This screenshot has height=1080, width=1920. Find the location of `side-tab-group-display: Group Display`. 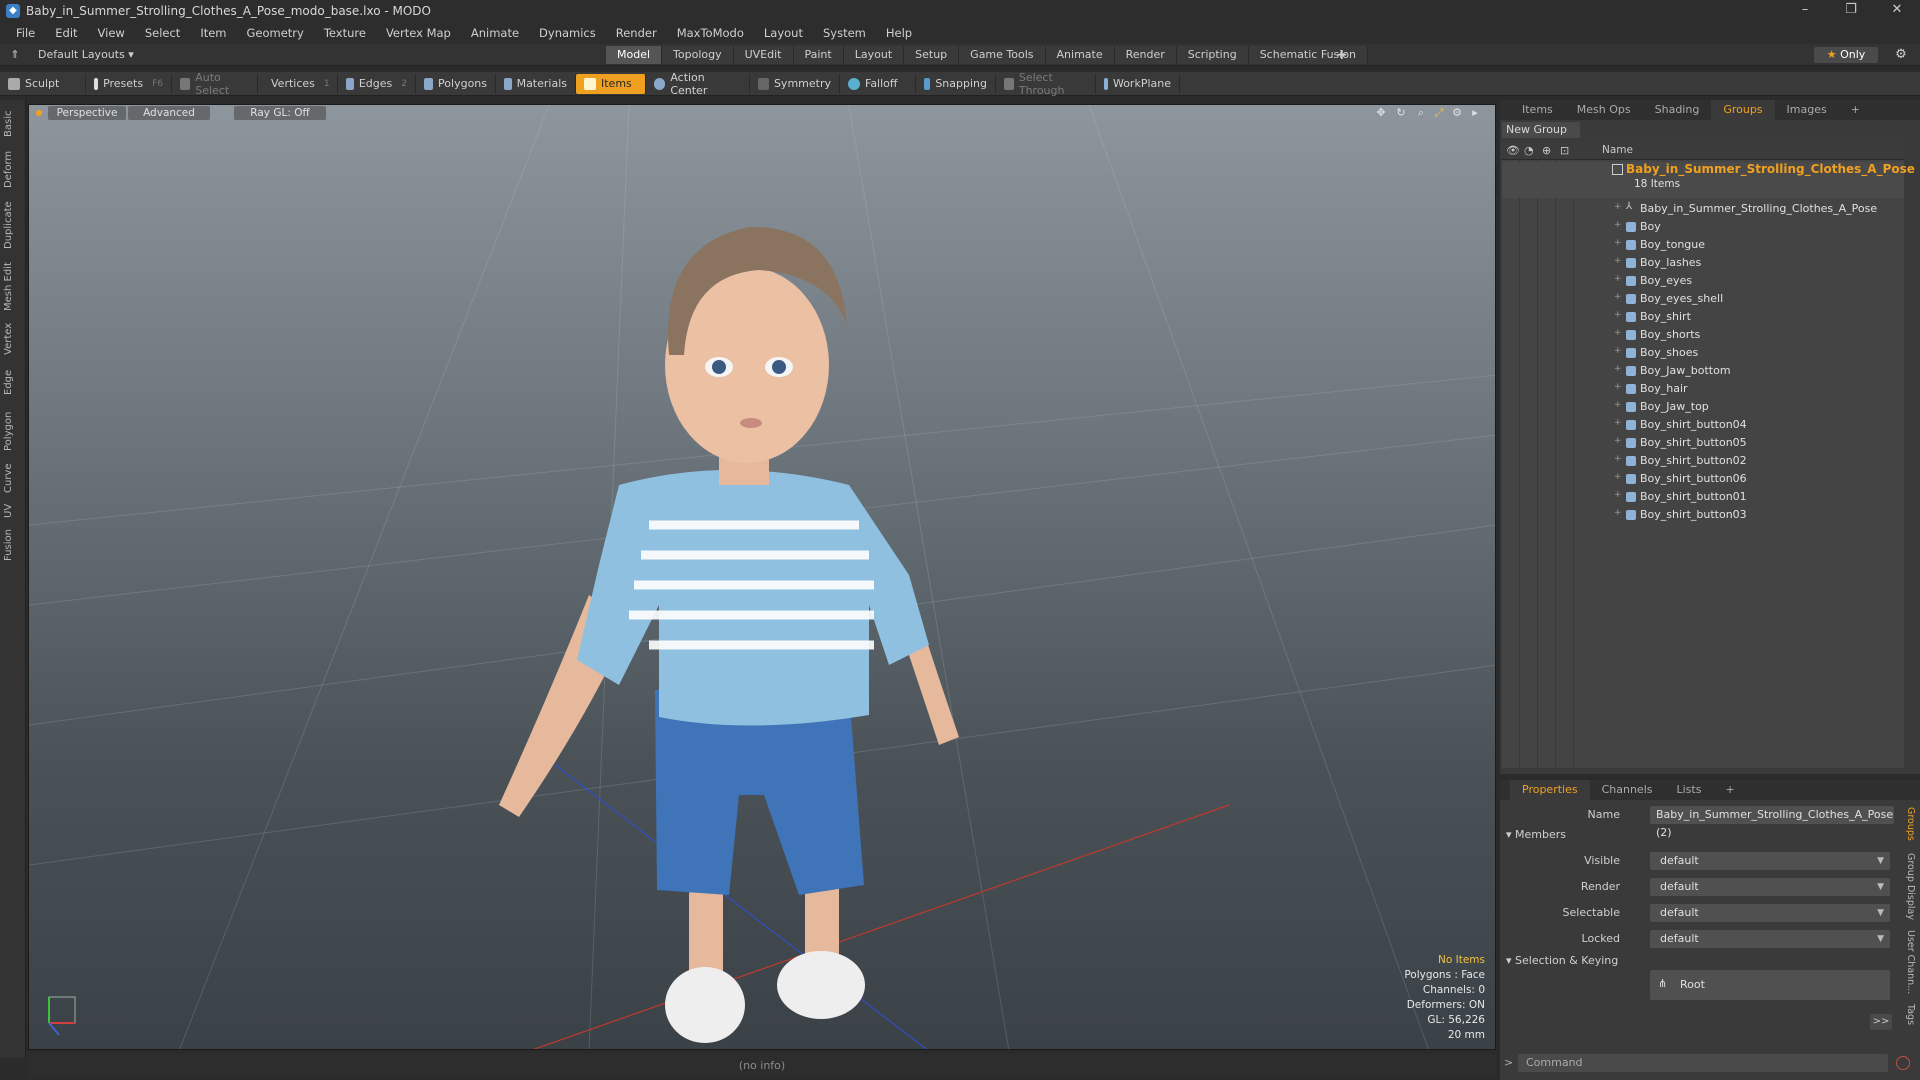

side-tab-group-display: Group Display is located at coordinates (1909, 886).